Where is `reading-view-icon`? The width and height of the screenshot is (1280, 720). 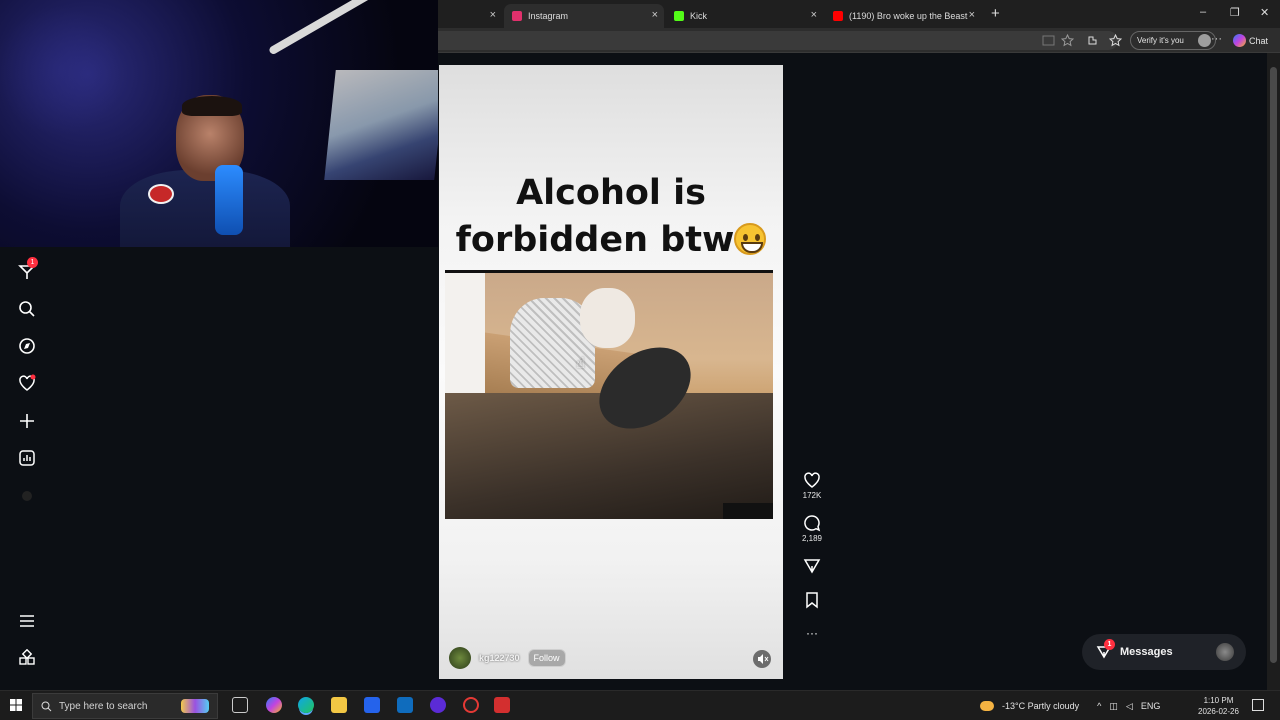
reading-view-icon is located at coordinates (1048, 40).